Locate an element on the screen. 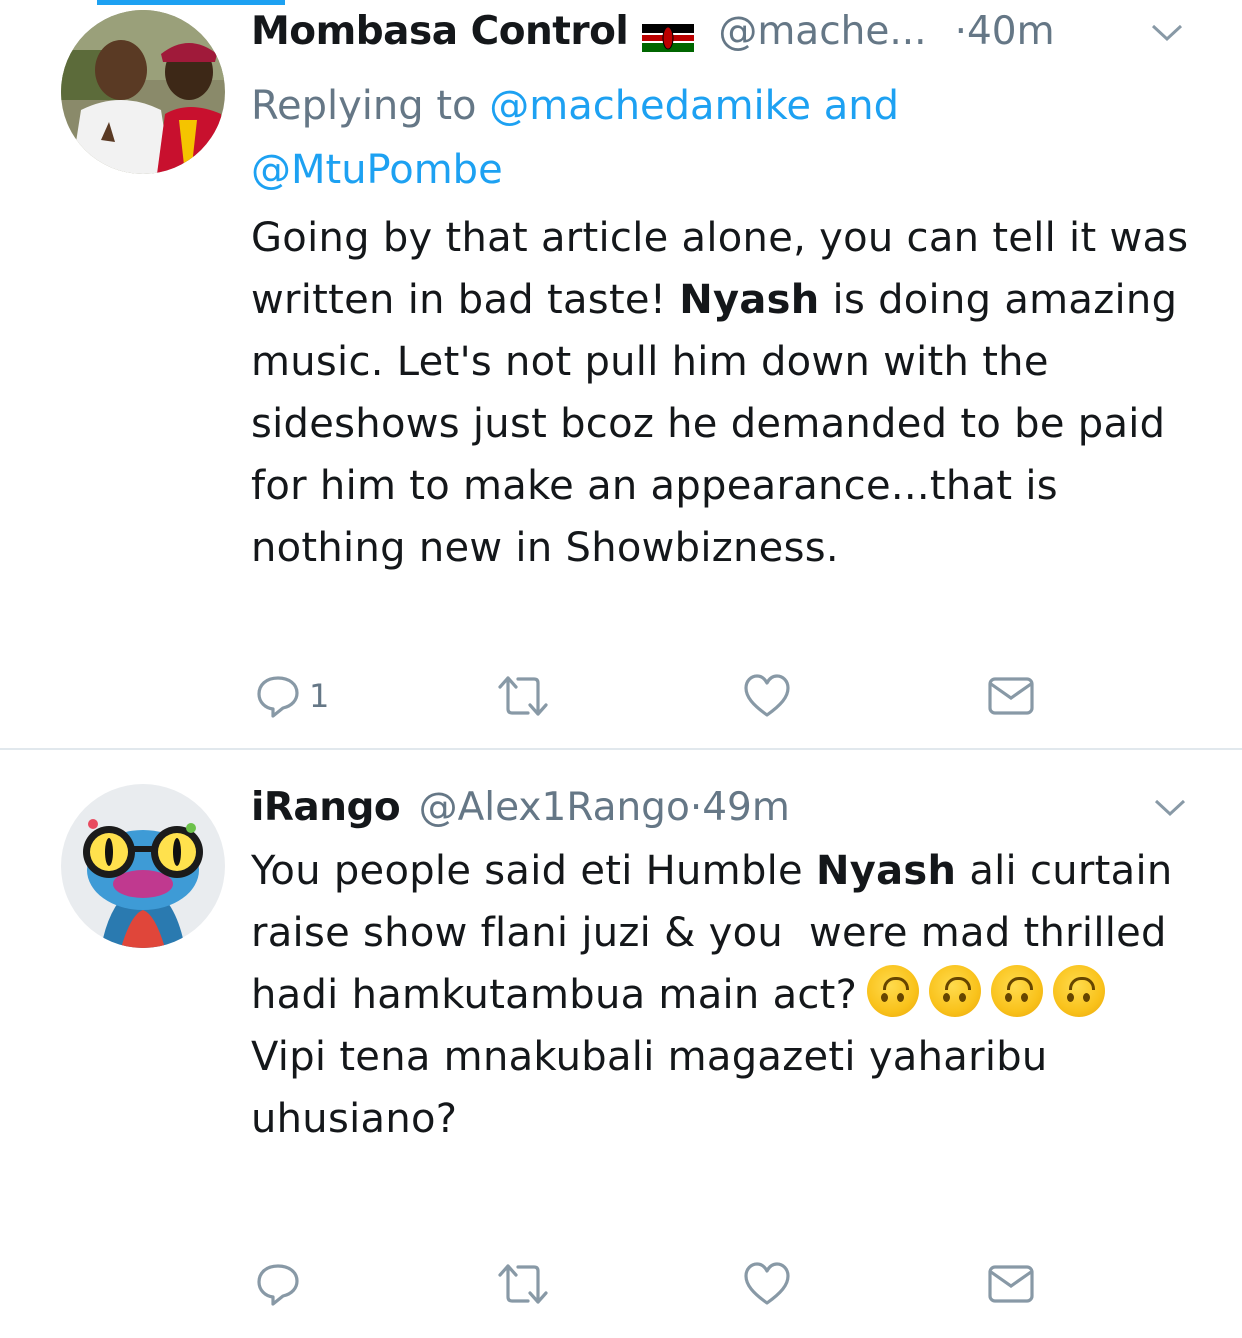 This screenshot has width=1242, height=1338. reply-mention: @MtuPombe is located at coordinates (377, 170).